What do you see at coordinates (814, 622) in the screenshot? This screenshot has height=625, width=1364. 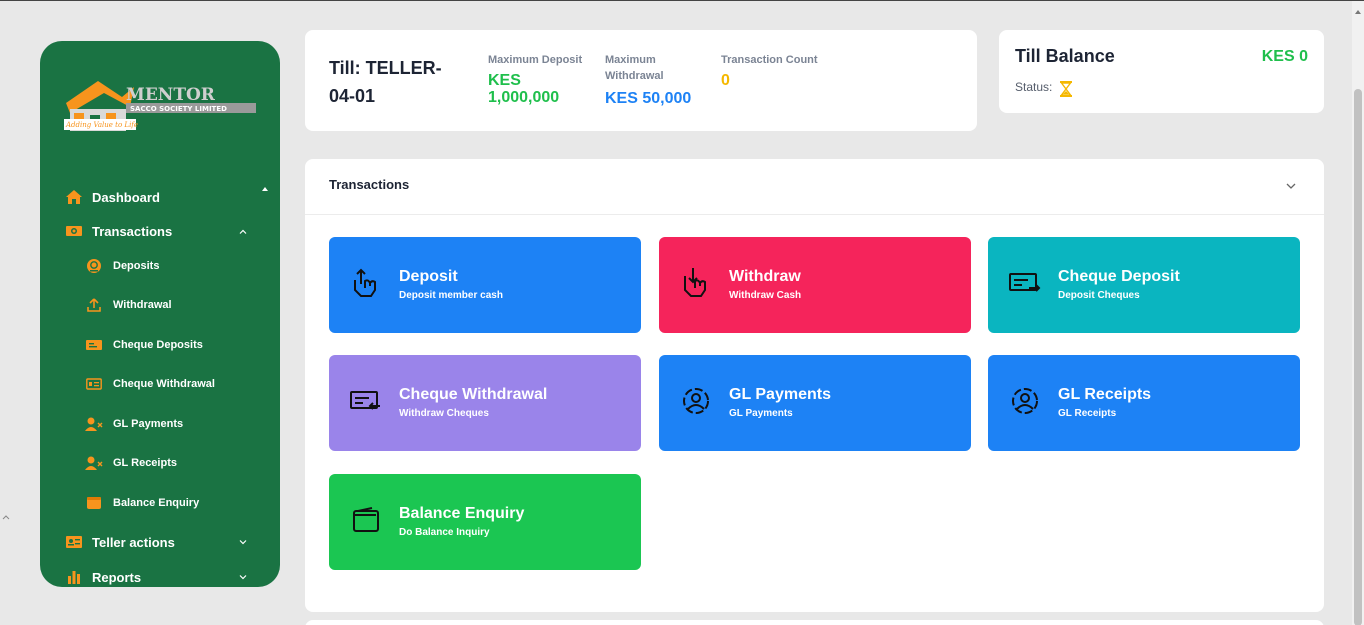 I see `next-panel-edge` at bounding box center [814, 622].